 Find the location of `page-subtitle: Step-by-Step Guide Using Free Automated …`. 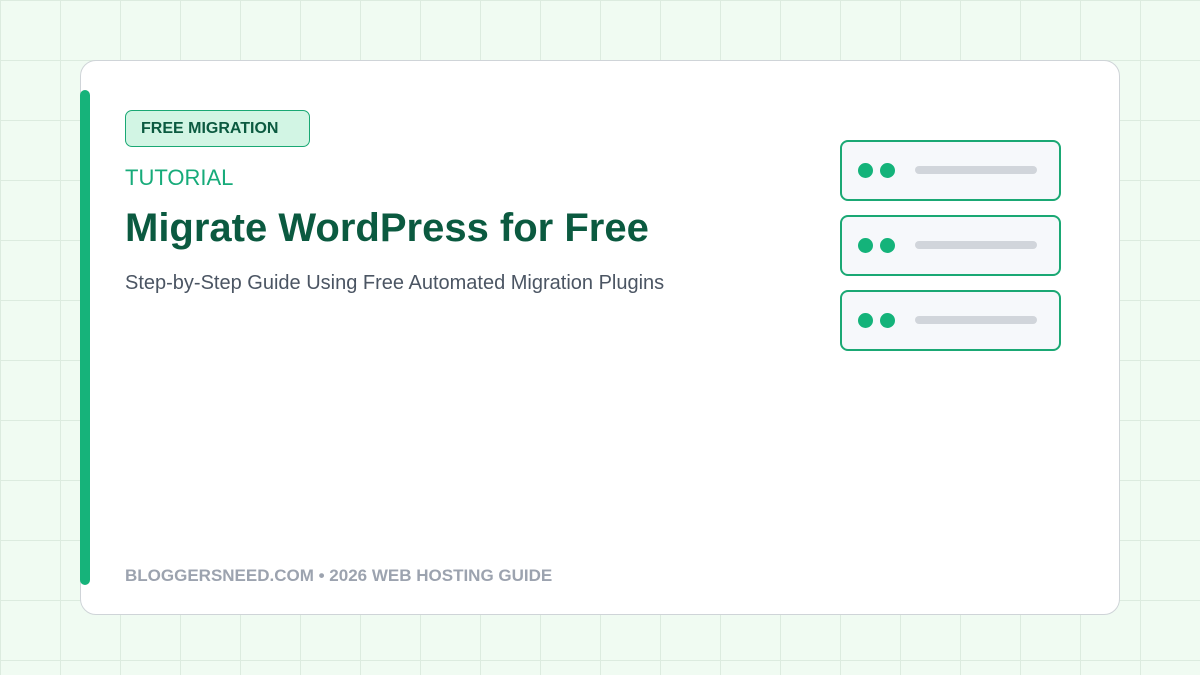

page-subtitle: Step-by-Step Guide Using Free Automated … is located at coordinates (395, 283).